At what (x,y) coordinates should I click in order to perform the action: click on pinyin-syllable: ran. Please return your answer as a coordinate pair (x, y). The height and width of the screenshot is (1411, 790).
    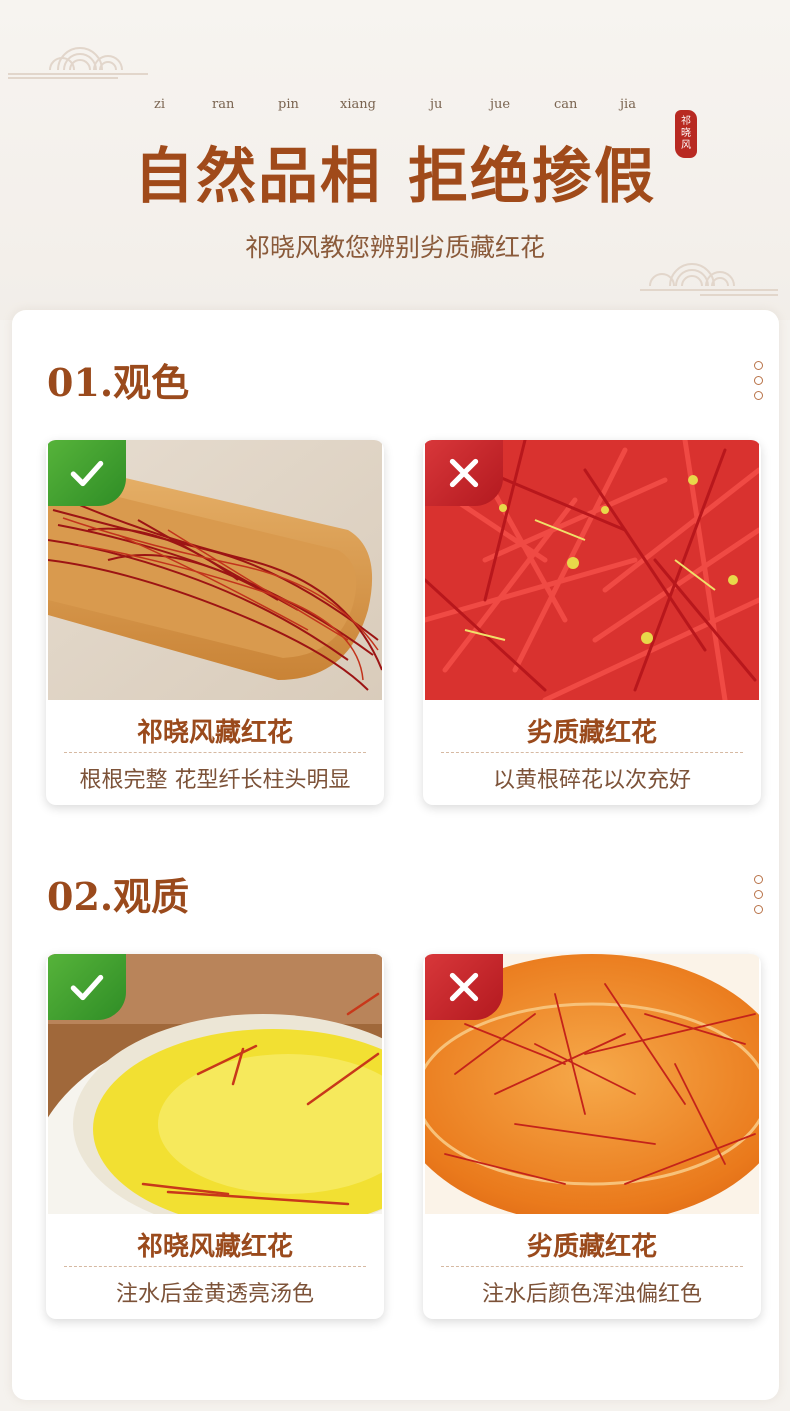
    Looking at the image, I should click on (223, 104).